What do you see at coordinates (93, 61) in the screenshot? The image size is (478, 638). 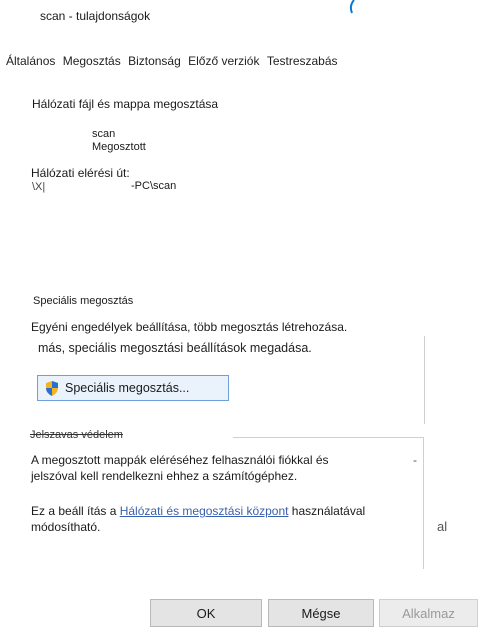 I see `tab-sharing: Megosztás` at bounding box center [93, 61].